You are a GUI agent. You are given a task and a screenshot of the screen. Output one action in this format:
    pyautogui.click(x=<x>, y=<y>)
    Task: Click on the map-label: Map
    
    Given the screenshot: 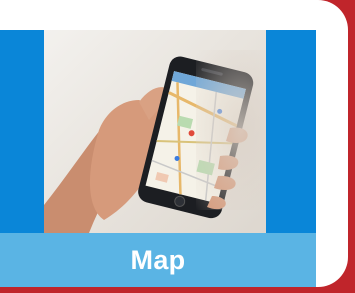 What is the action you would take?
    pyautogui.click(x=158, y=259)
    